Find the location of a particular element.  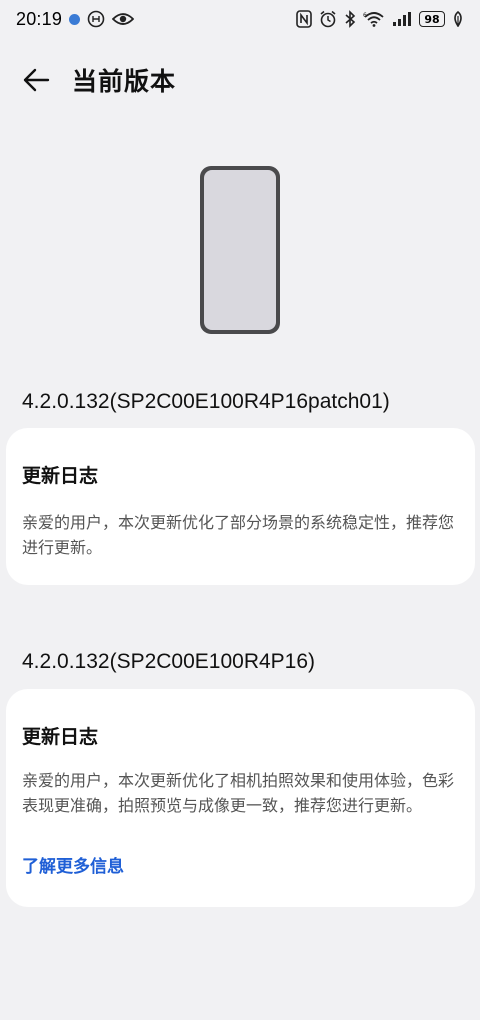

app-notification-dot-icon is located at coordinates (75, 19).